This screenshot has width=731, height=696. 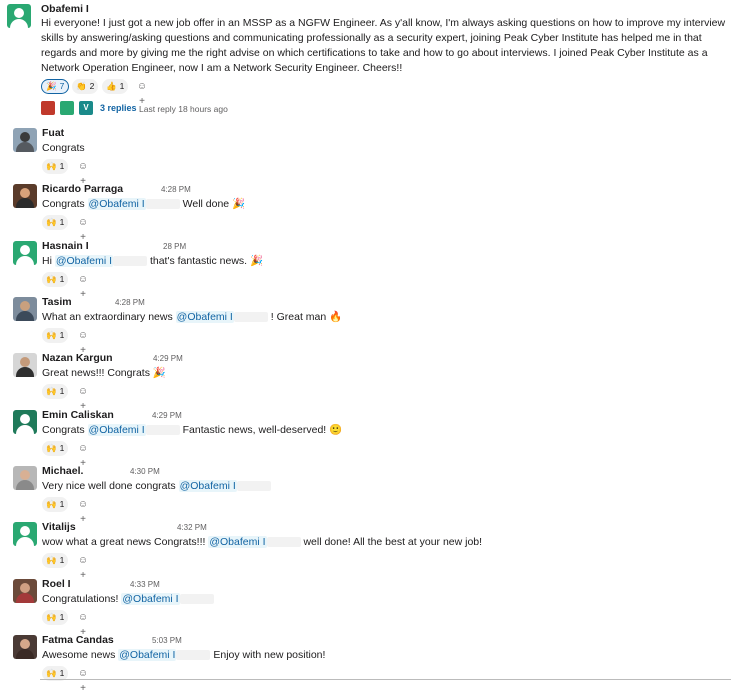 I want to click on author-name: Hasnain I, so click(x=65, y=246).